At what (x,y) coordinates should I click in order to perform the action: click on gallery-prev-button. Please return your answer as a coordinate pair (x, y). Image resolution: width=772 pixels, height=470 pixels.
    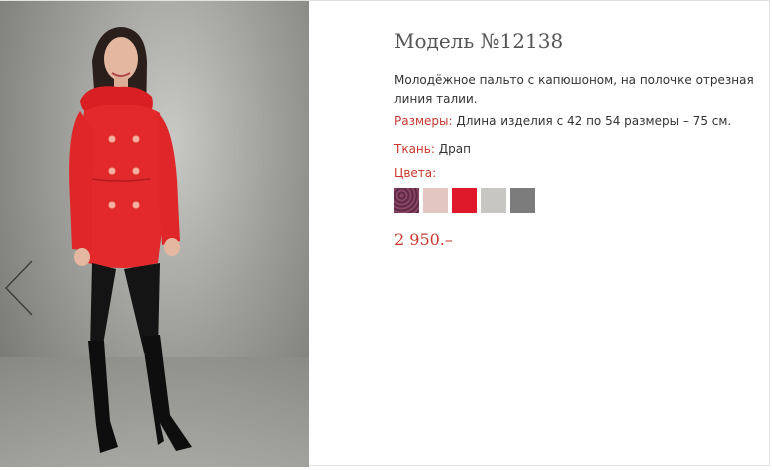
    Looking at the image, I should click on (19, 288).